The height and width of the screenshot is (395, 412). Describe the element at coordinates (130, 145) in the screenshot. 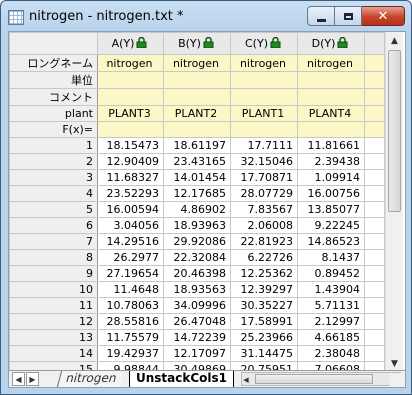

I see `data-cell: 18.15473` at that location.